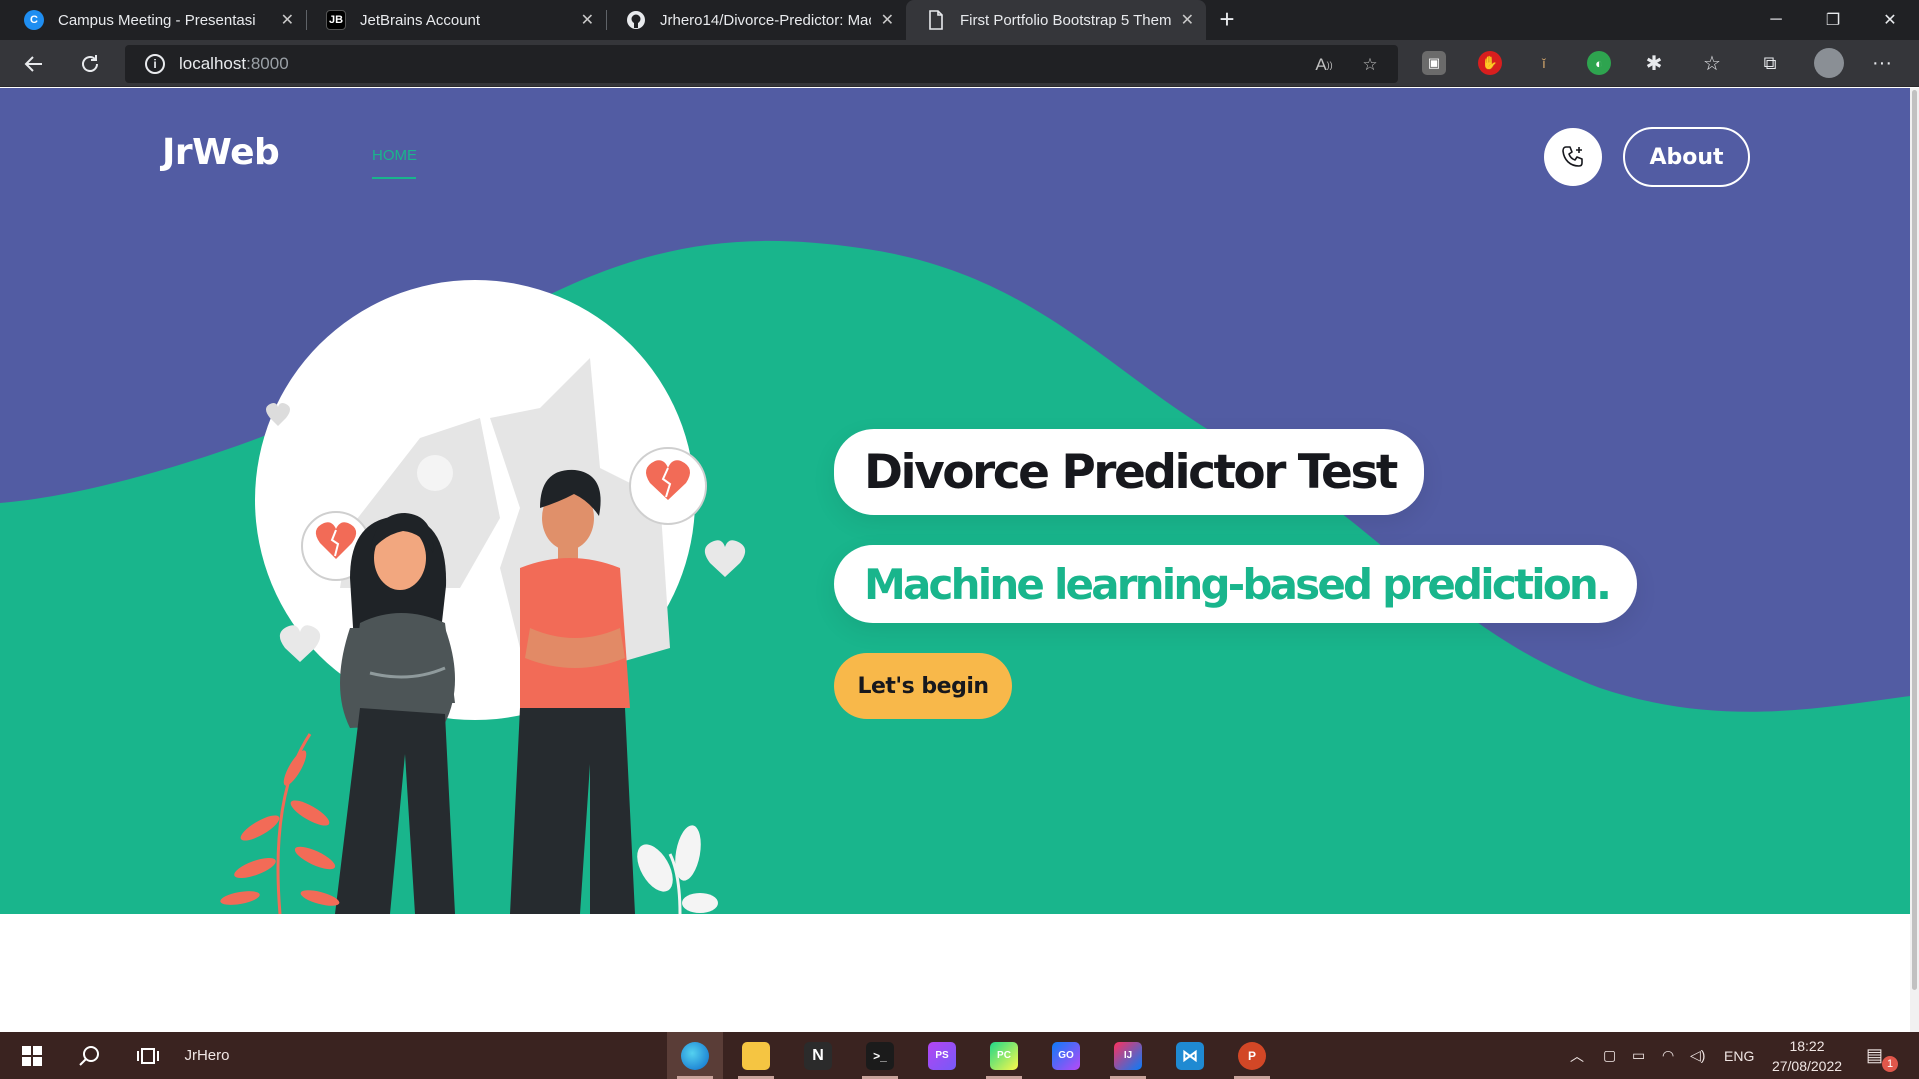 The height and width of the screenshot is (1079, 1919). I want to click on search-icon, so click(89, 1055).